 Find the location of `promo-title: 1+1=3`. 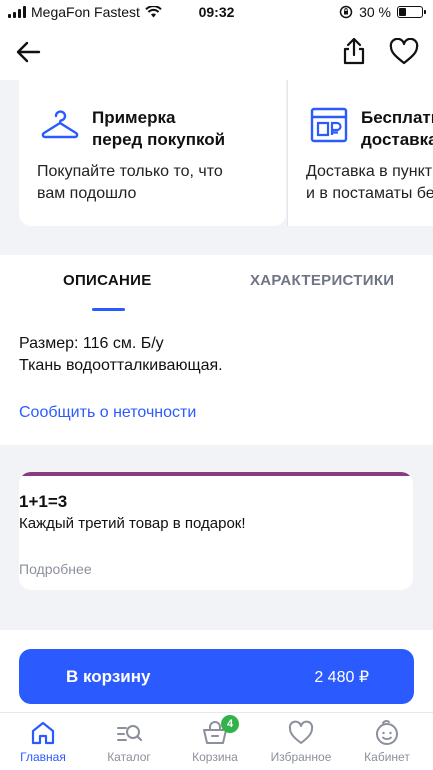

promo-title: 1+1=3 is located at coordinates (43, 501).